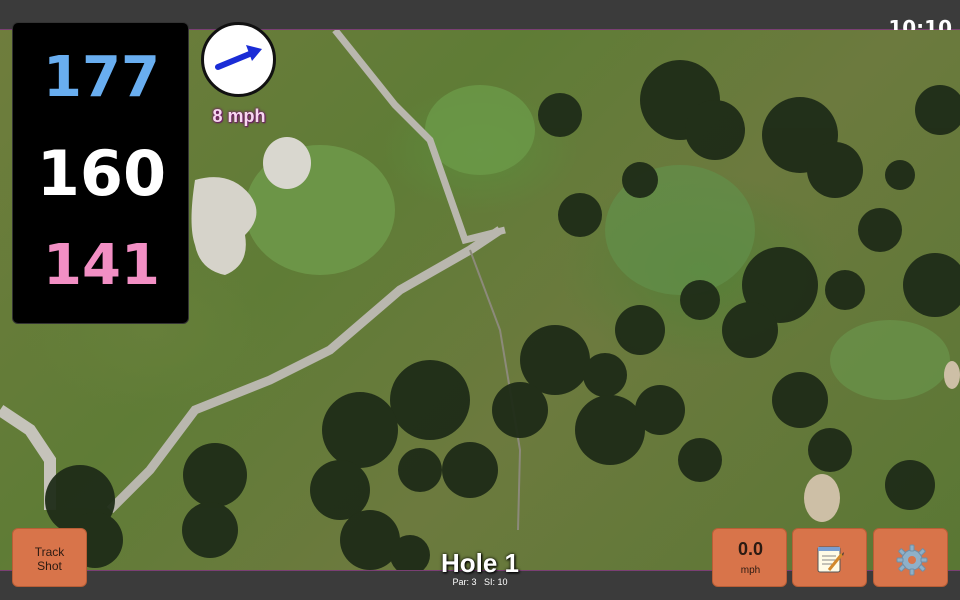 The height and width of the screenshot is (600, 960). Describe the element at coordinates (49, 552) in the screenshot. I see `track-shot-label-line1: Track` at that location.